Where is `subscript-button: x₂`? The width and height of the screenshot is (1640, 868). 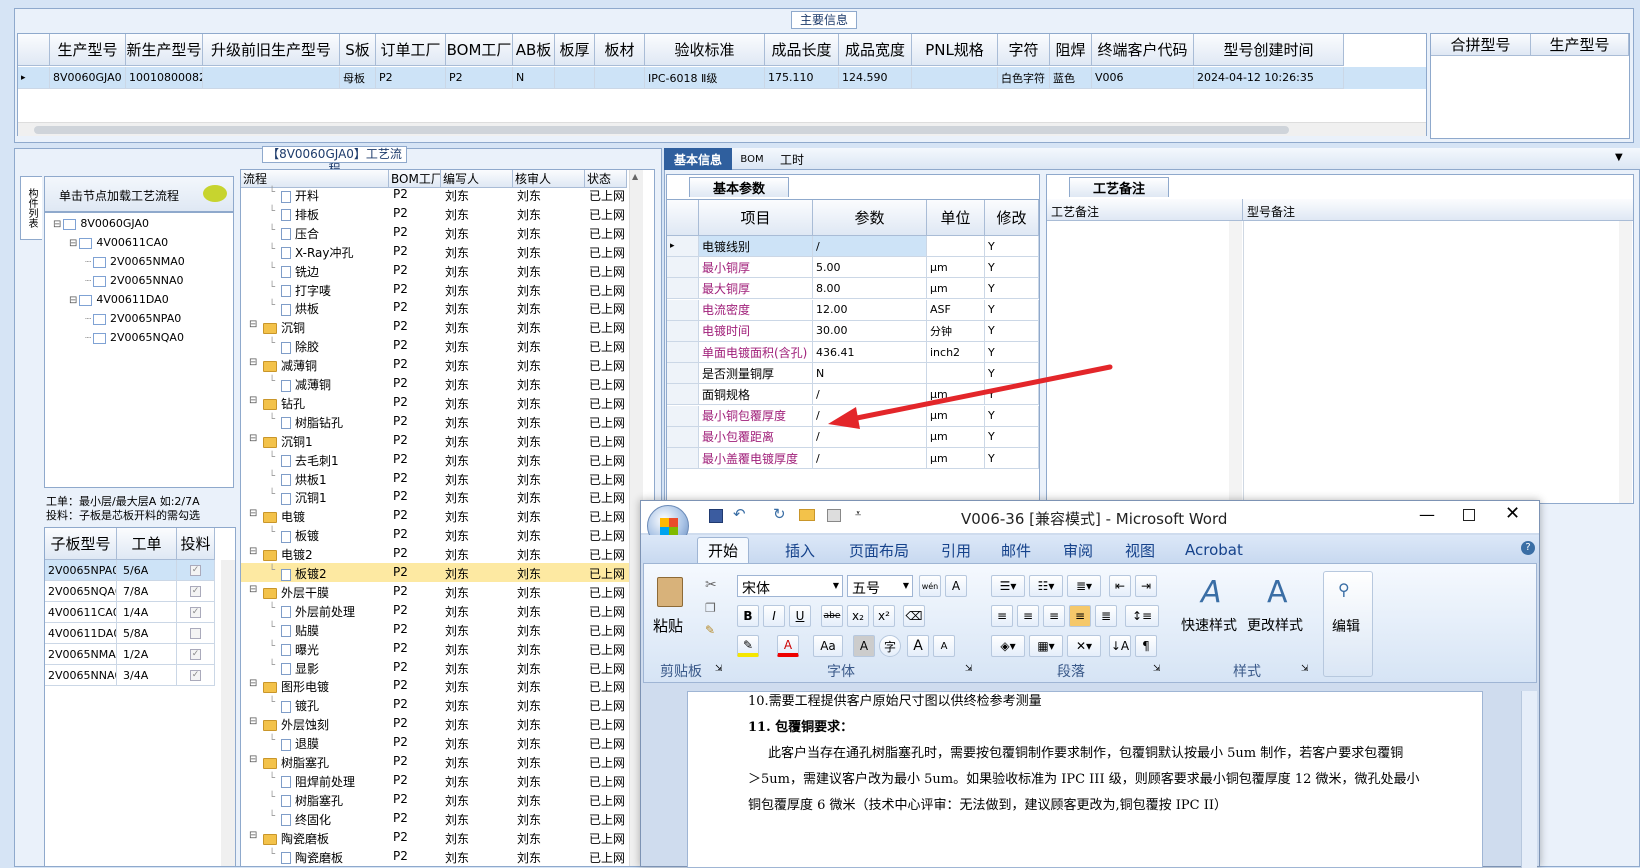
subscript-button: x₂ is located at coordinates (858, 616).